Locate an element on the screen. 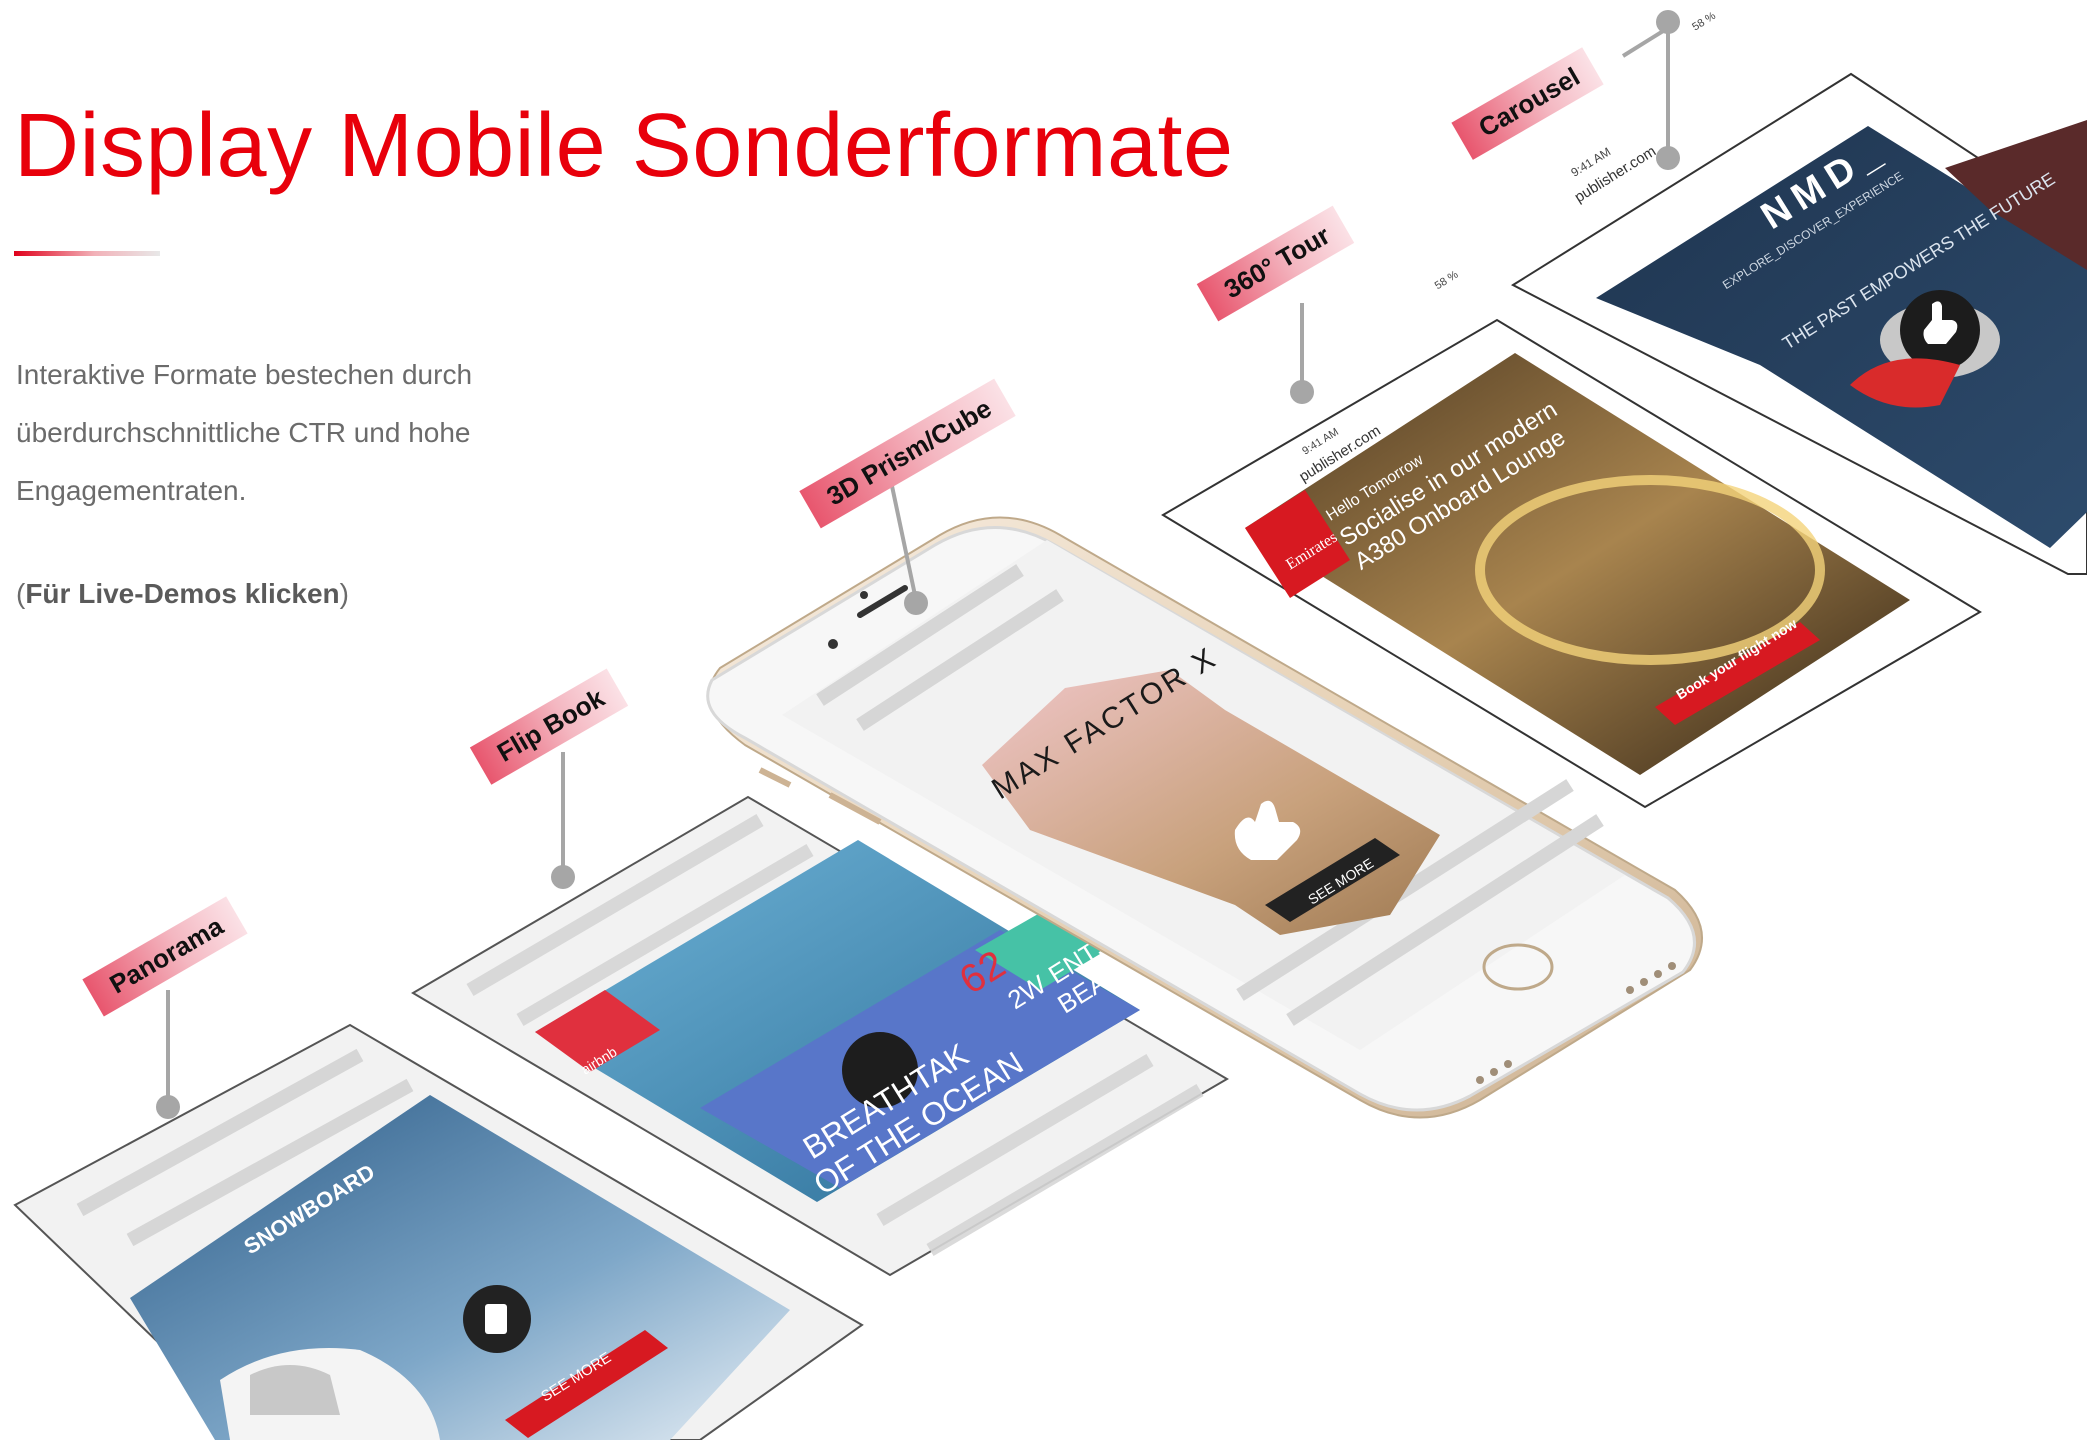  carousel-battery: 58 % is located at coordinates (1704, 22).